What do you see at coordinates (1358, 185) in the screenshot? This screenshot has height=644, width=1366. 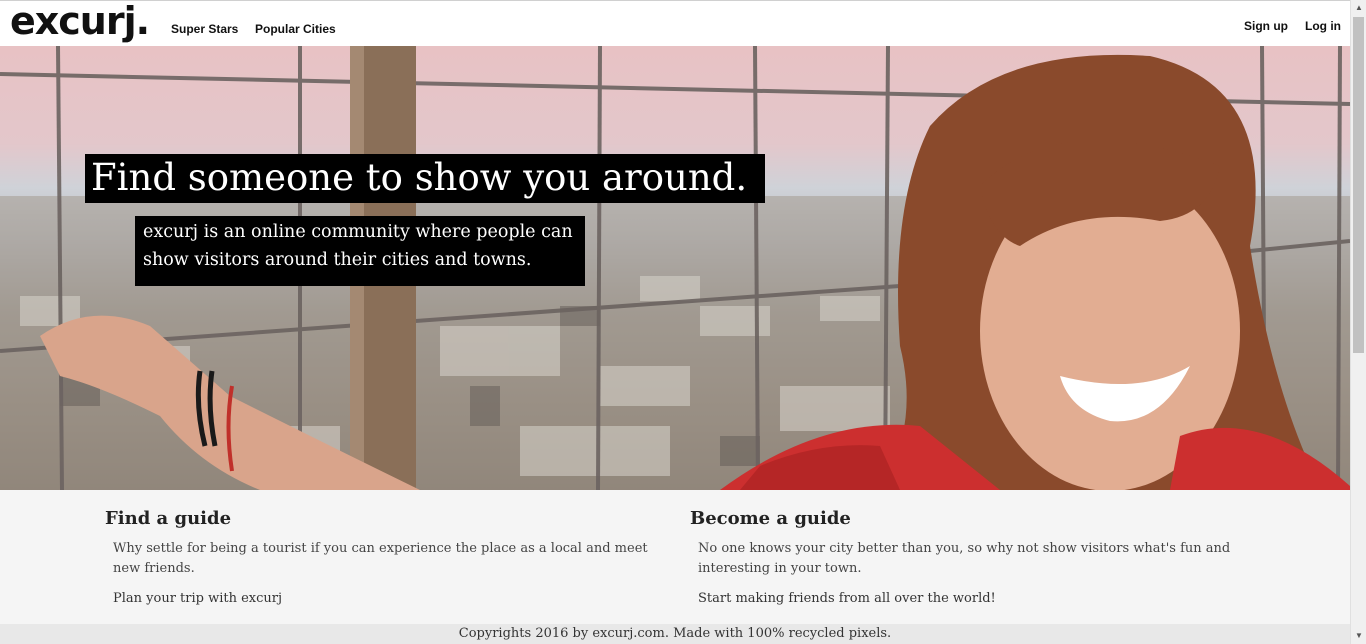 I see `scrollbar-thumb` at bounding box center [1358, 185].